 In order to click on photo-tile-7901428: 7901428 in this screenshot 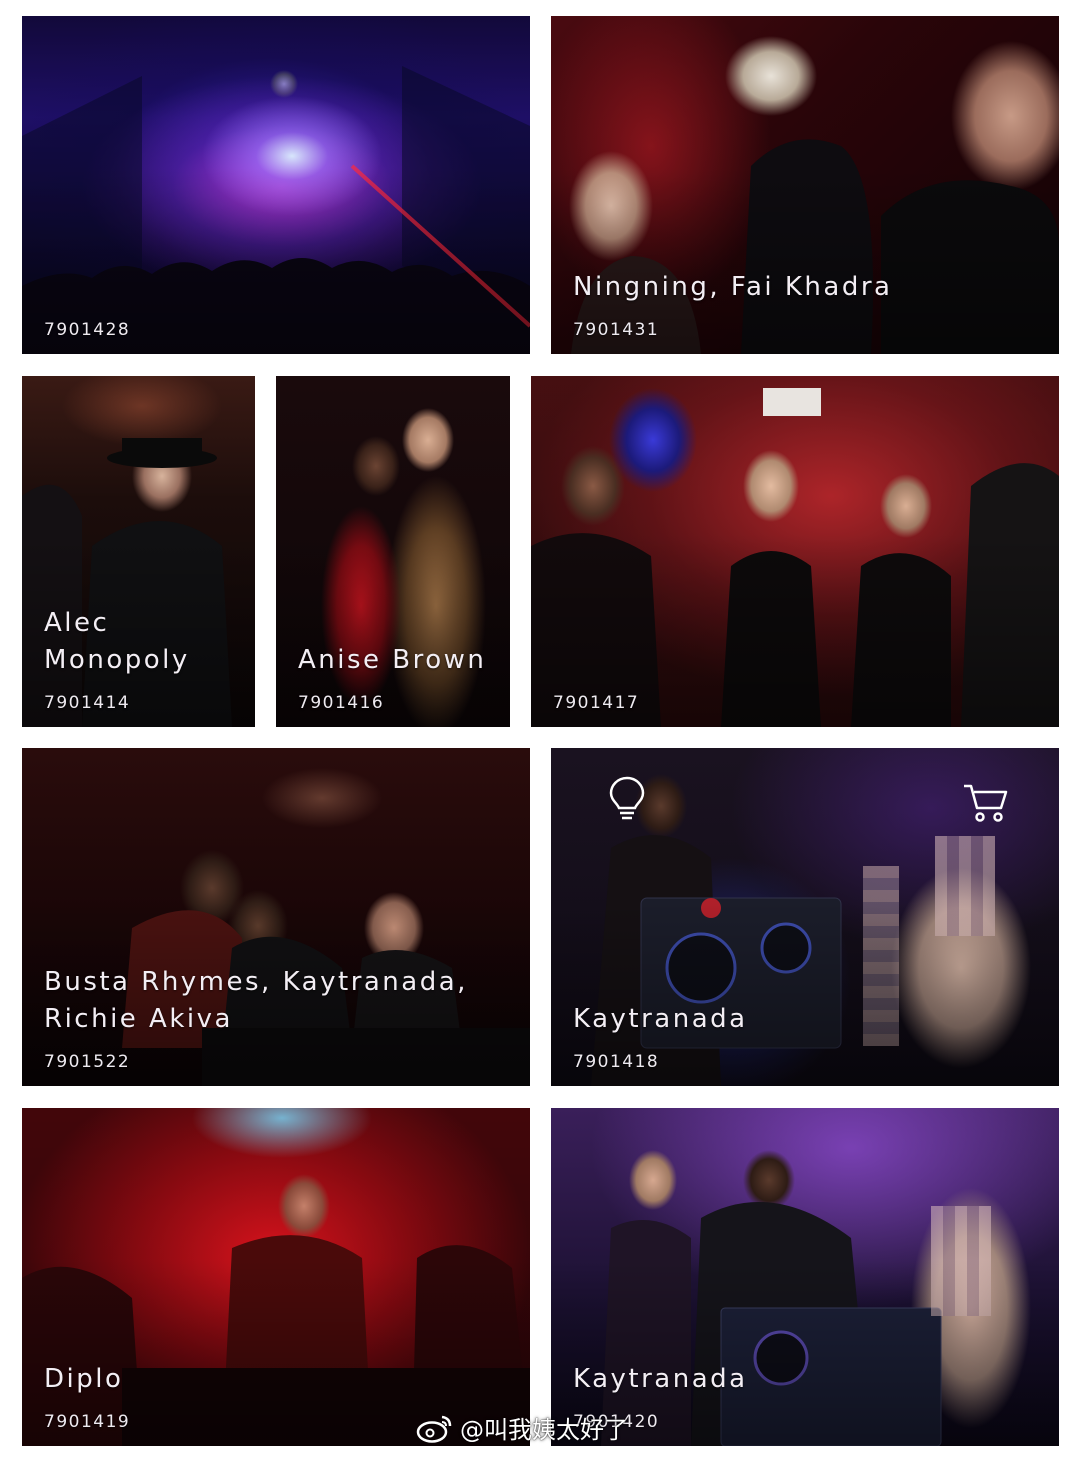, I will do `click(276, 185)`.